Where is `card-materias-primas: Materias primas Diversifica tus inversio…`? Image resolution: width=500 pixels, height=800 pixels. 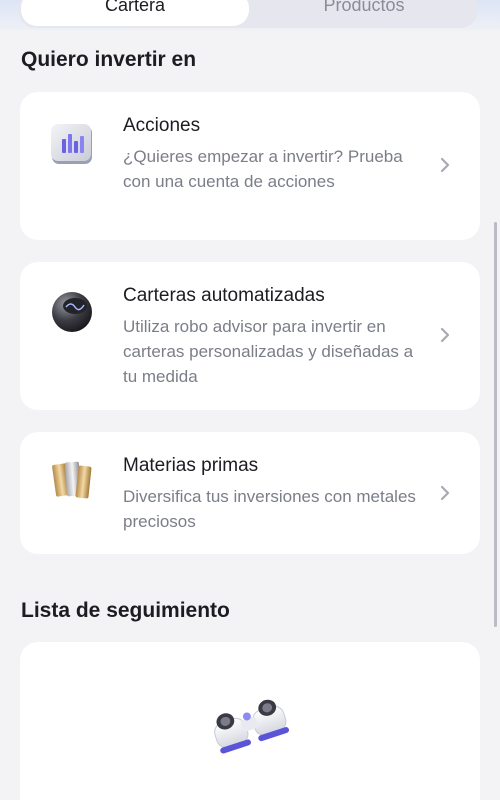
card-materias-primas: Materias primas Diversifica tus inversio… is located at coordinates (250, 493).